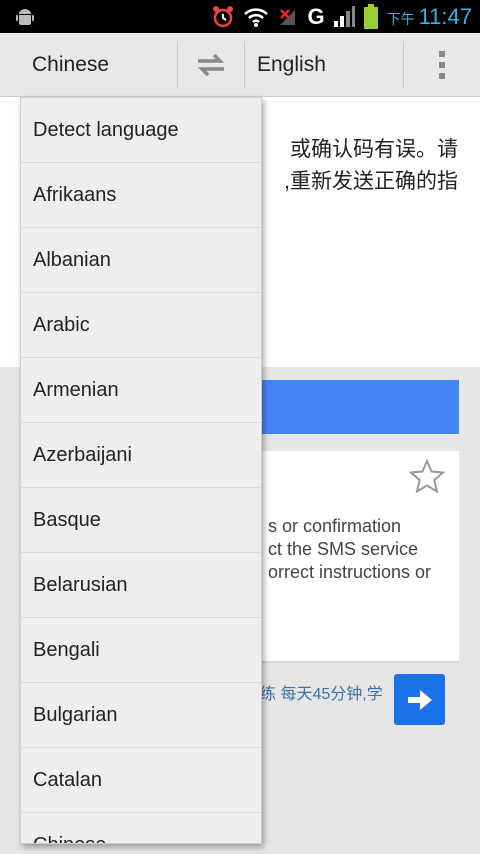 The image size is (480, 854). What do you see at coordinates (141, 780) in the screenshot?
I see `language-option: Catalan` at bounding box center [141, 780].